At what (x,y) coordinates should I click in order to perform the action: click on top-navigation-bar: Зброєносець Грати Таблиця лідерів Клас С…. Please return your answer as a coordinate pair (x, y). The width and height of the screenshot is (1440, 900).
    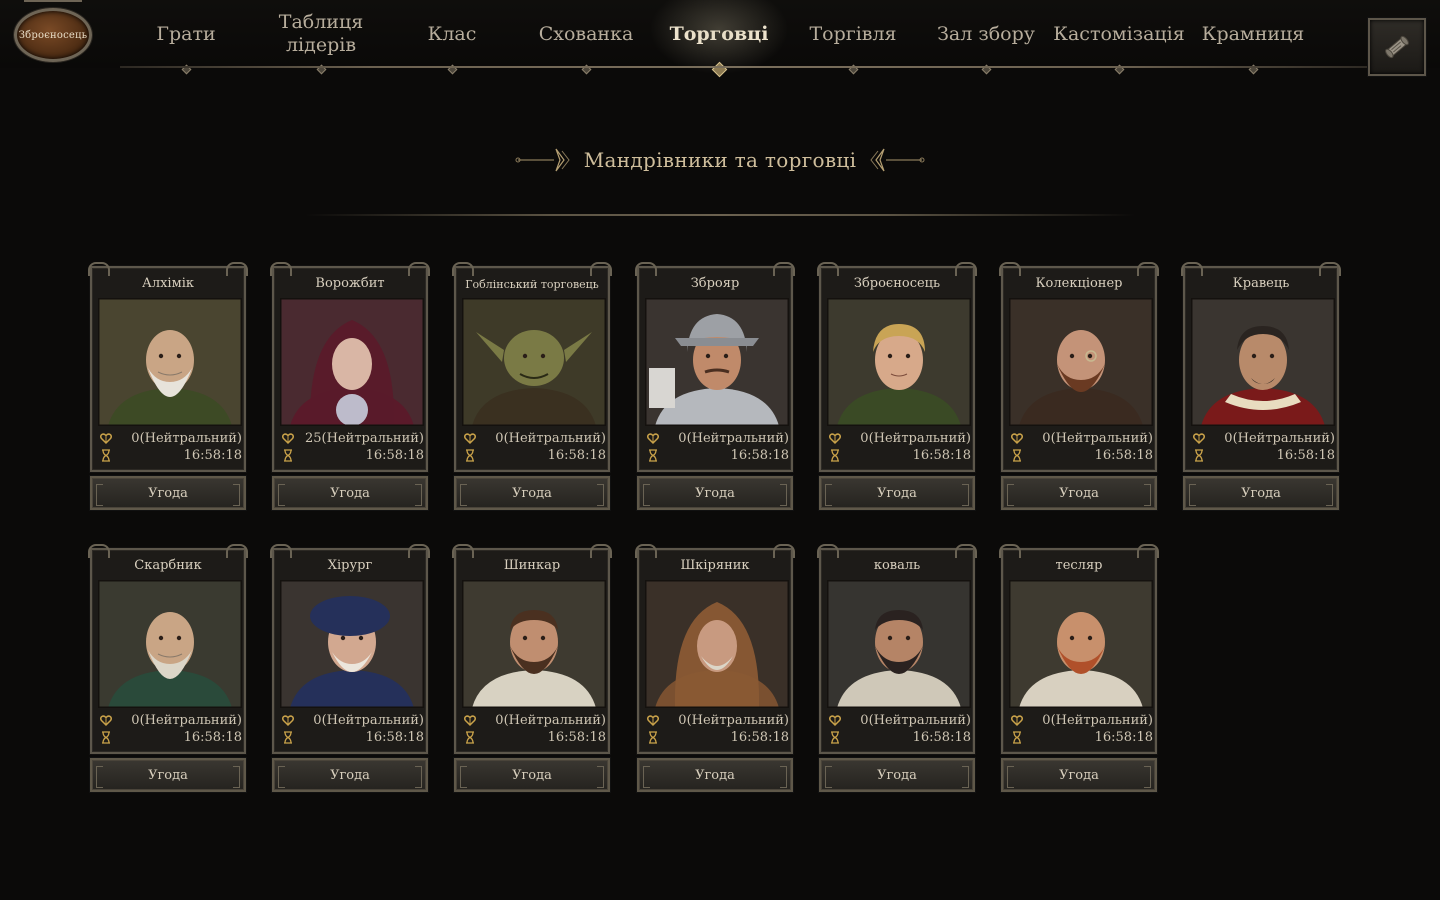
    Looking at the image, I should click on (720, 39).